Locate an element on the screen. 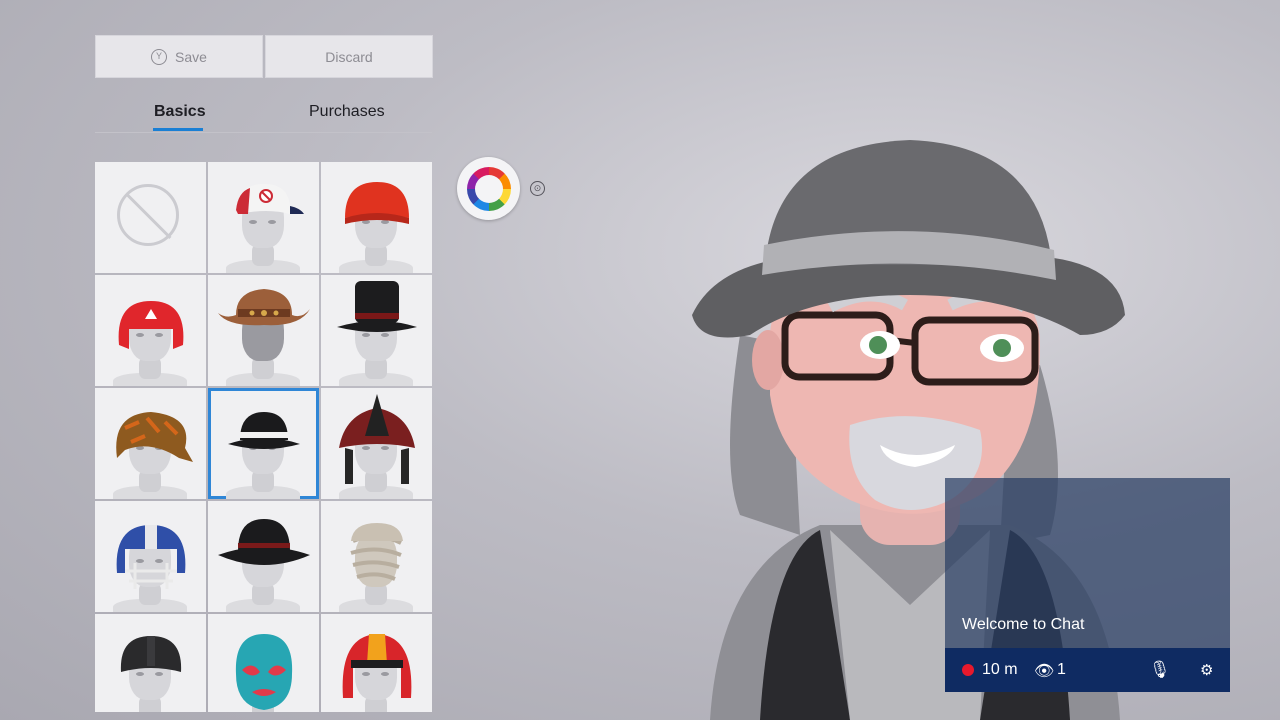 The width and height of the screenshot is (1280, 720). luchador-mask-icon is located at coordinates (264, 672).